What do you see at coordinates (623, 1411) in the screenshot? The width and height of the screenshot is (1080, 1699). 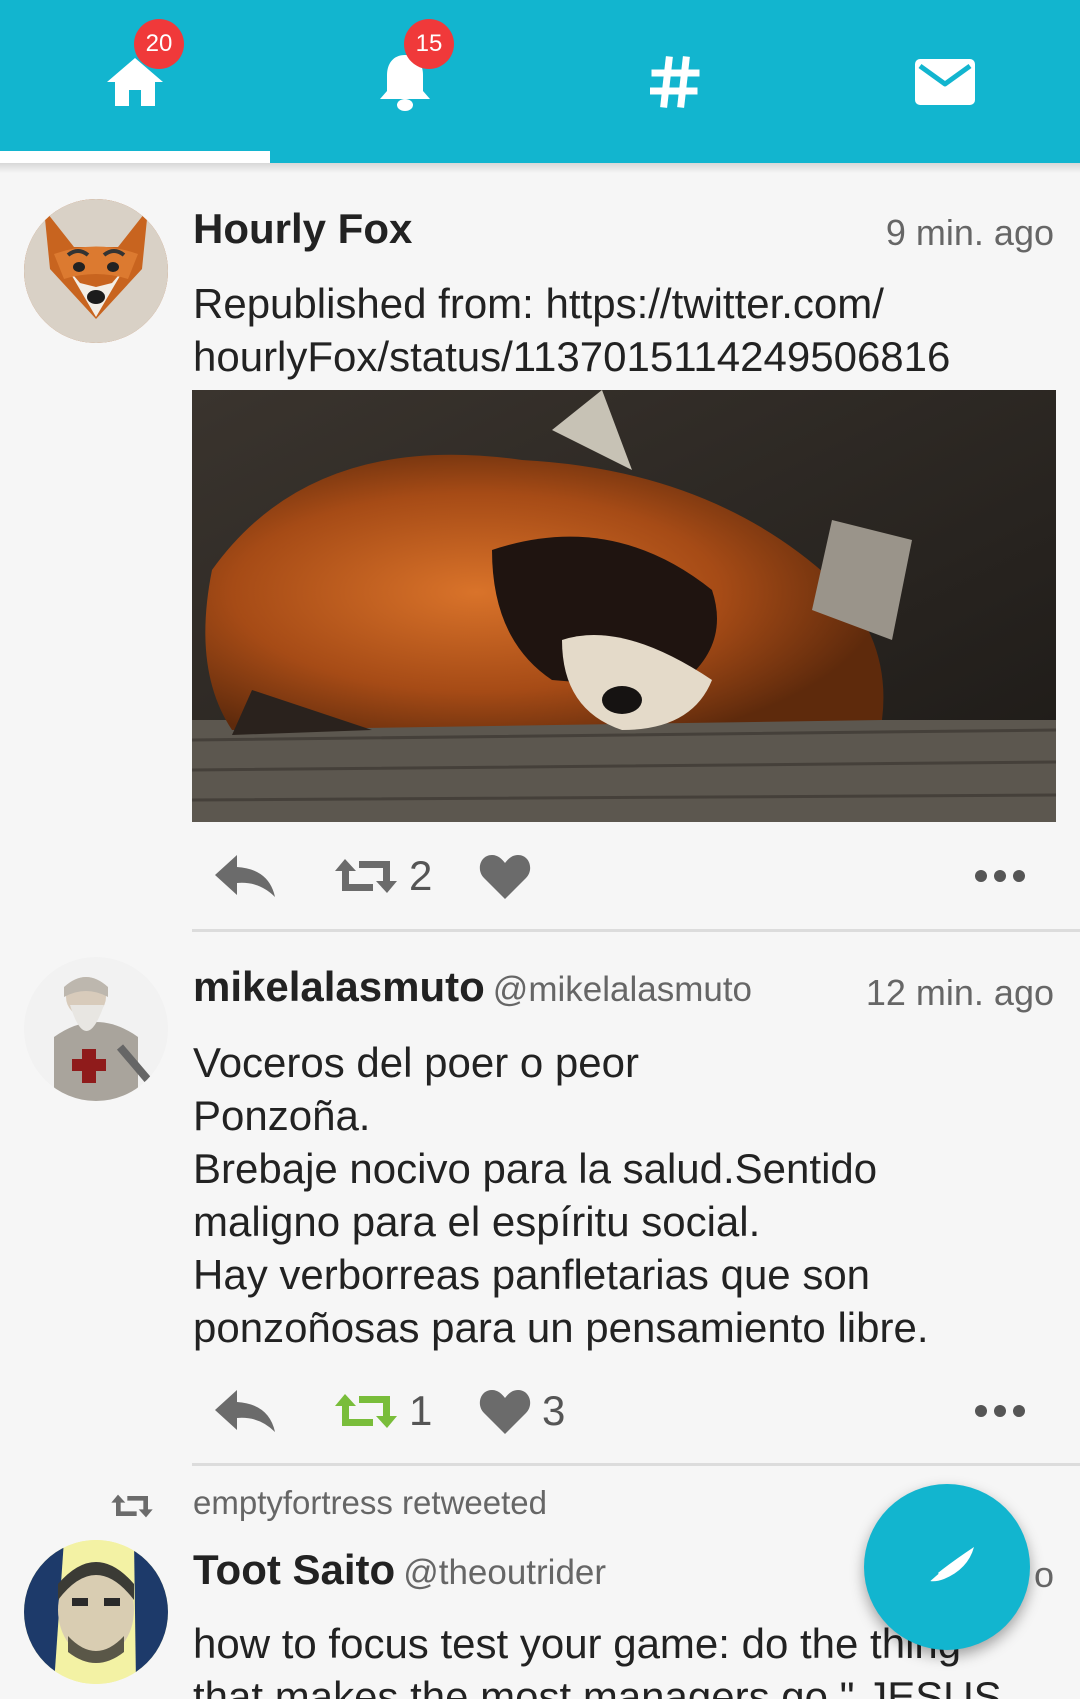 I see `status-actions: 1 3` at bounding box center [623, 1411].